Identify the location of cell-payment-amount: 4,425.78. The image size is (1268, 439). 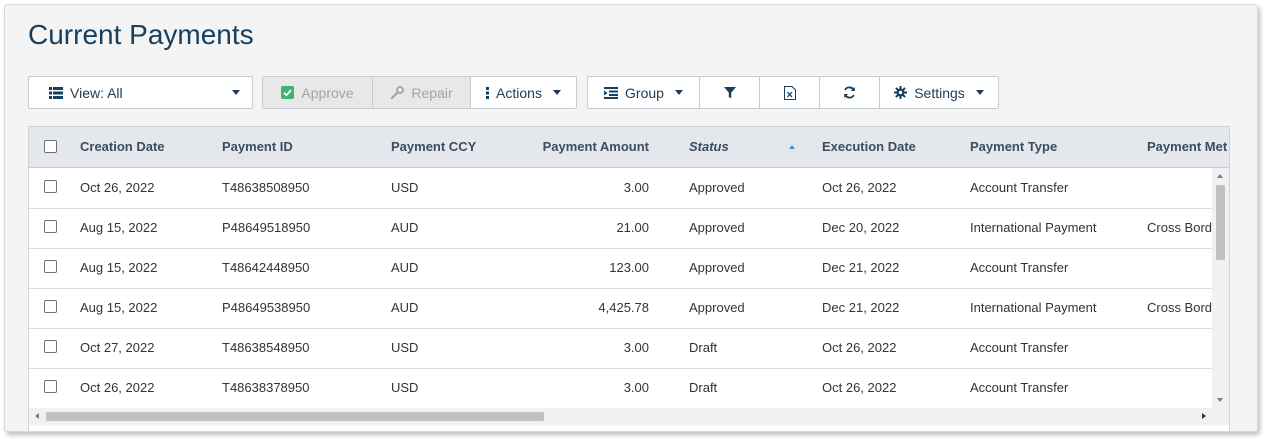
(623, 307).